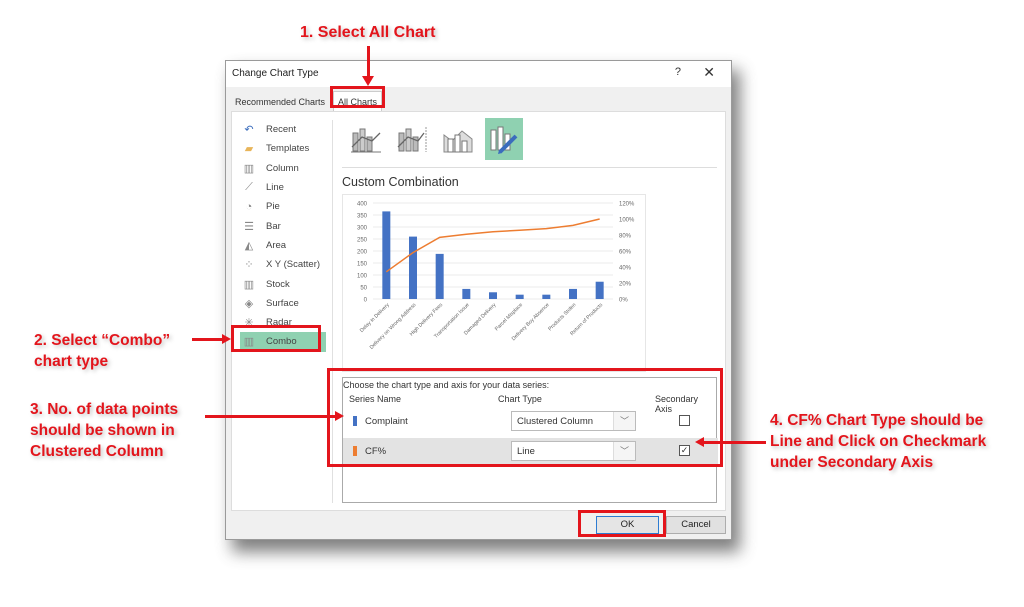  I want to click on subtype-stacked-area-column, so click(458, 139).